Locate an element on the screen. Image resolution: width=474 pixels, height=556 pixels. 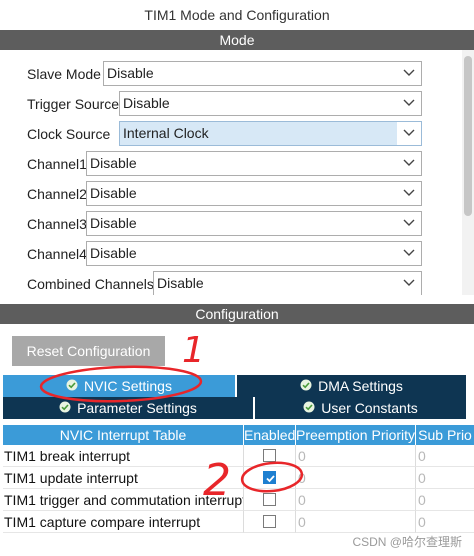
channel2-row: Channel2 Disable is located at coordinates (230, 194).